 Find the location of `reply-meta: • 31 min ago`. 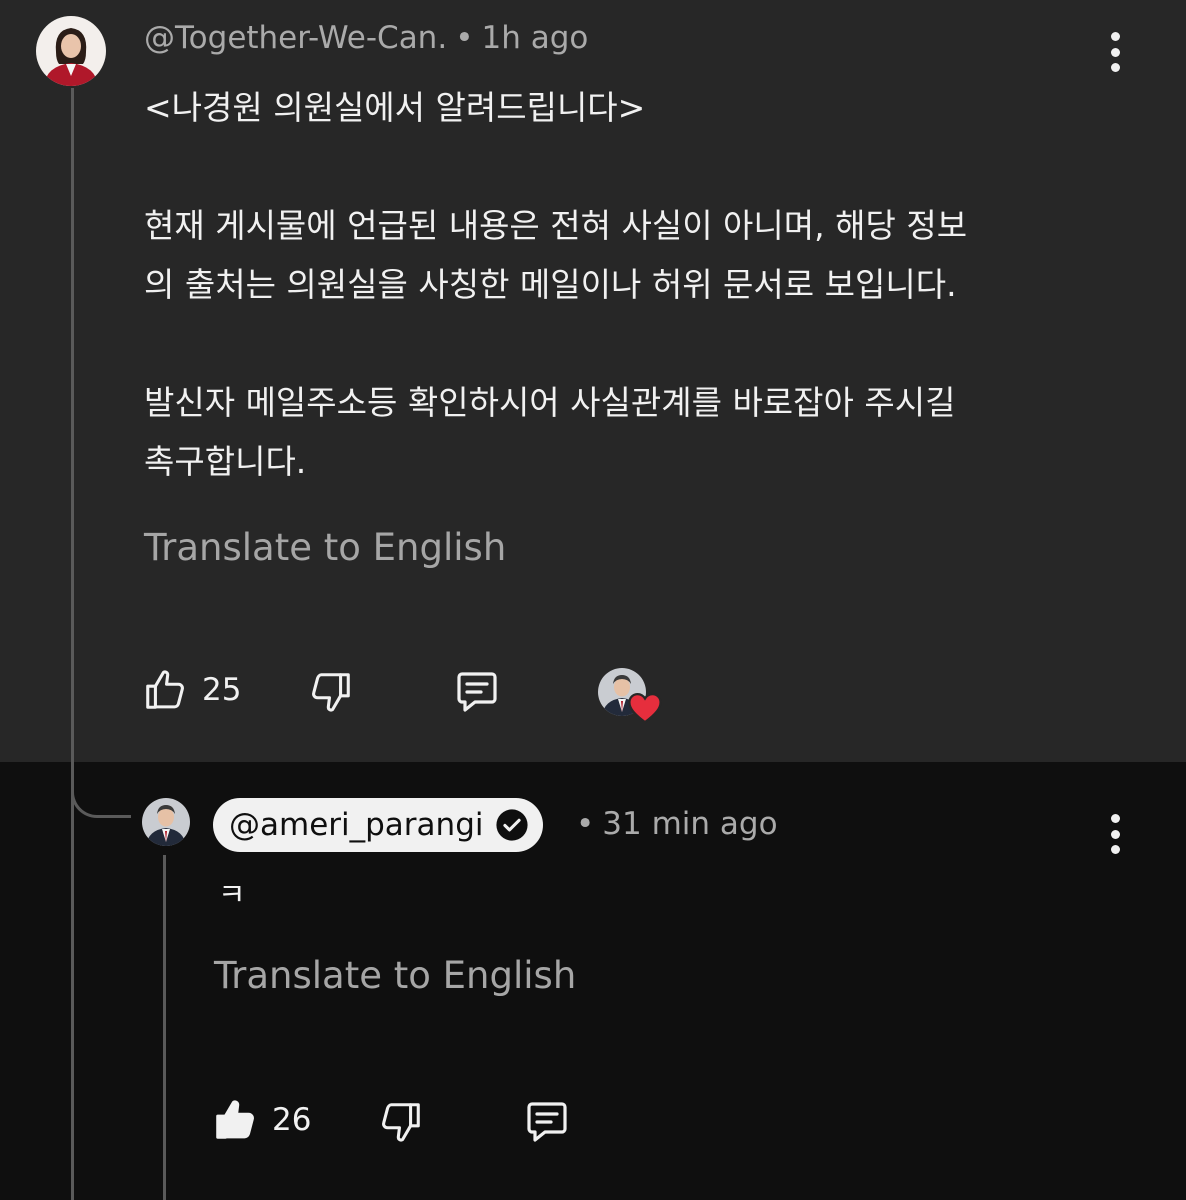

reply-meta: • 31 min ago is located at coordinates (673, 824).